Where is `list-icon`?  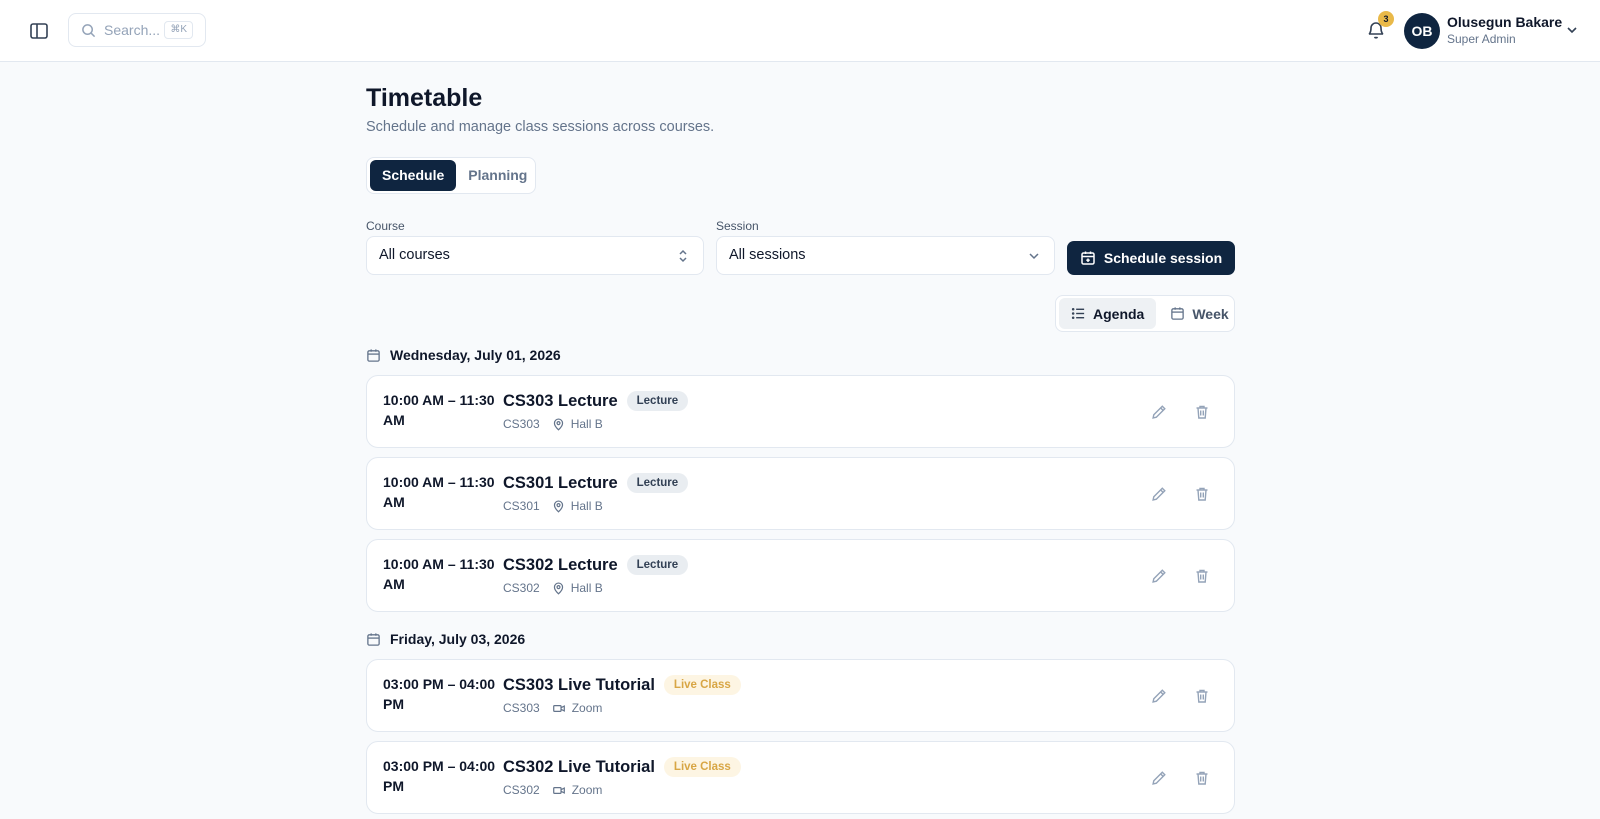 list-icon is located at coordinates (1078, 313).